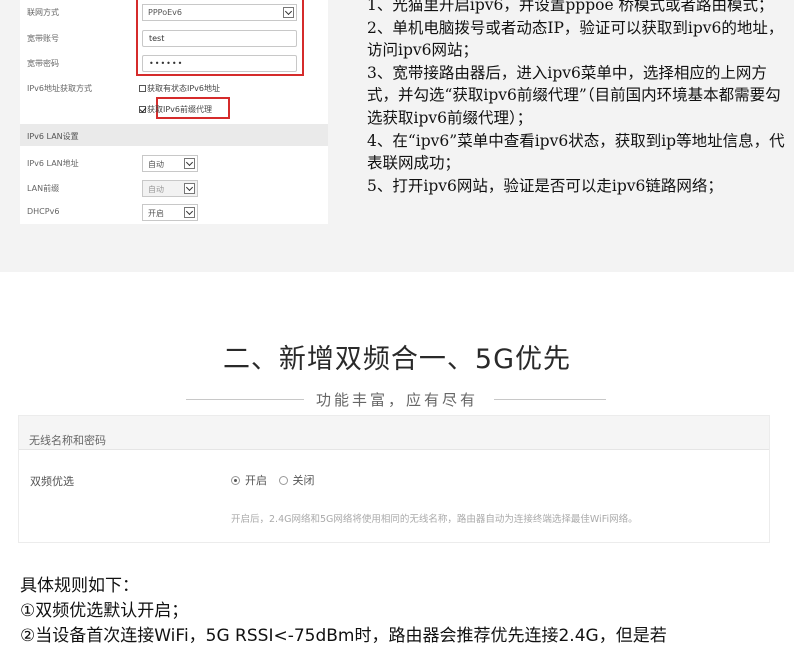  I want to click on lan-address-value: 自动, so click(156, 164).